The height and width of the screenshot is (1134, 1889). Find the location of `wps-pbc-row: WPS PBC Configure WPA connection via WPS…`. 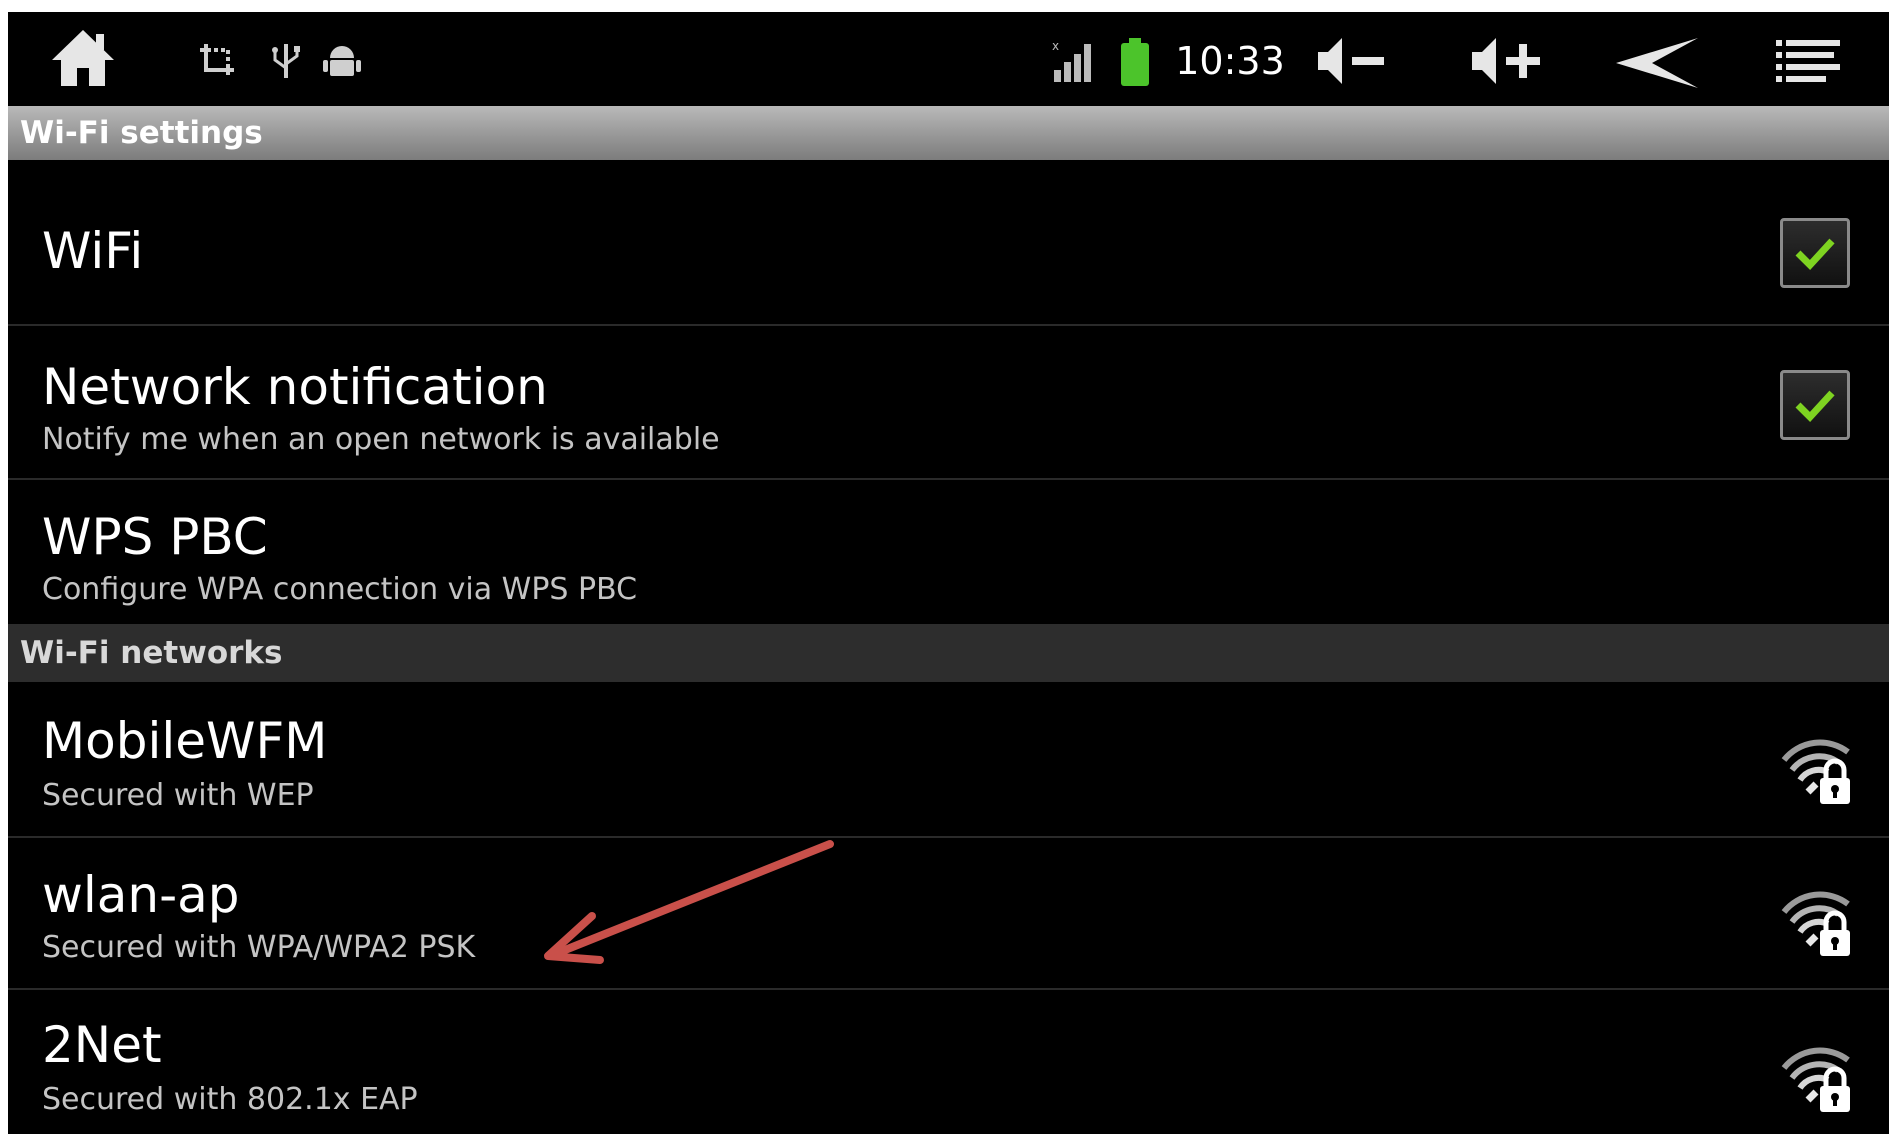

wps-pbc-row: WPS PBC Configure WPA connection via WPS… is located at coordinates (948, 552).